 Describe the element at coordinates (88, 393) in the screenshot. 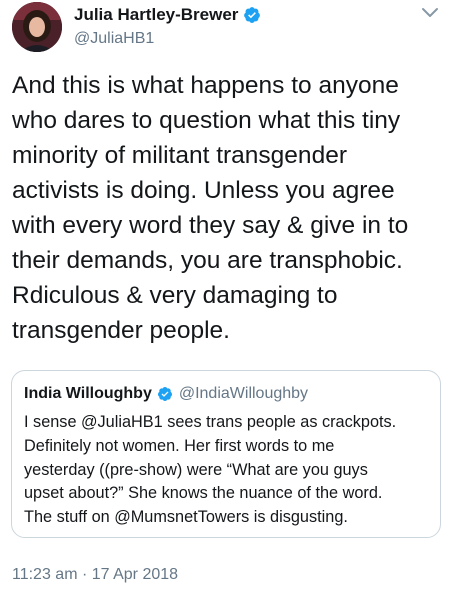

I see `quoted-author-name: India Willoughby` at that location.